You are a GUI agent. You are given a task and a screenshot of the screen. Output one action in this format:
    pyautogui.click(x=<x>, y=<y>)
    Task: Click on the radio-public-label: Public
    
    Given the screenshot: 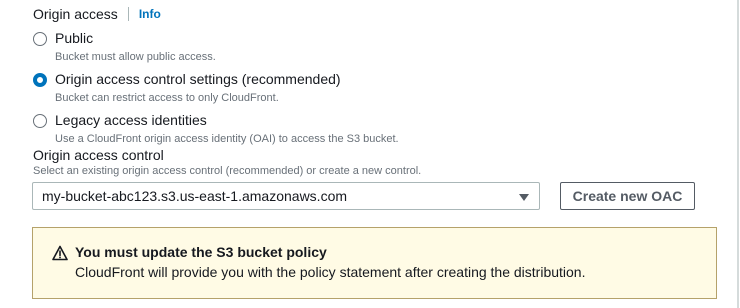 What is the action you would take?
    pyautogui.click(x=74, y=38)
    